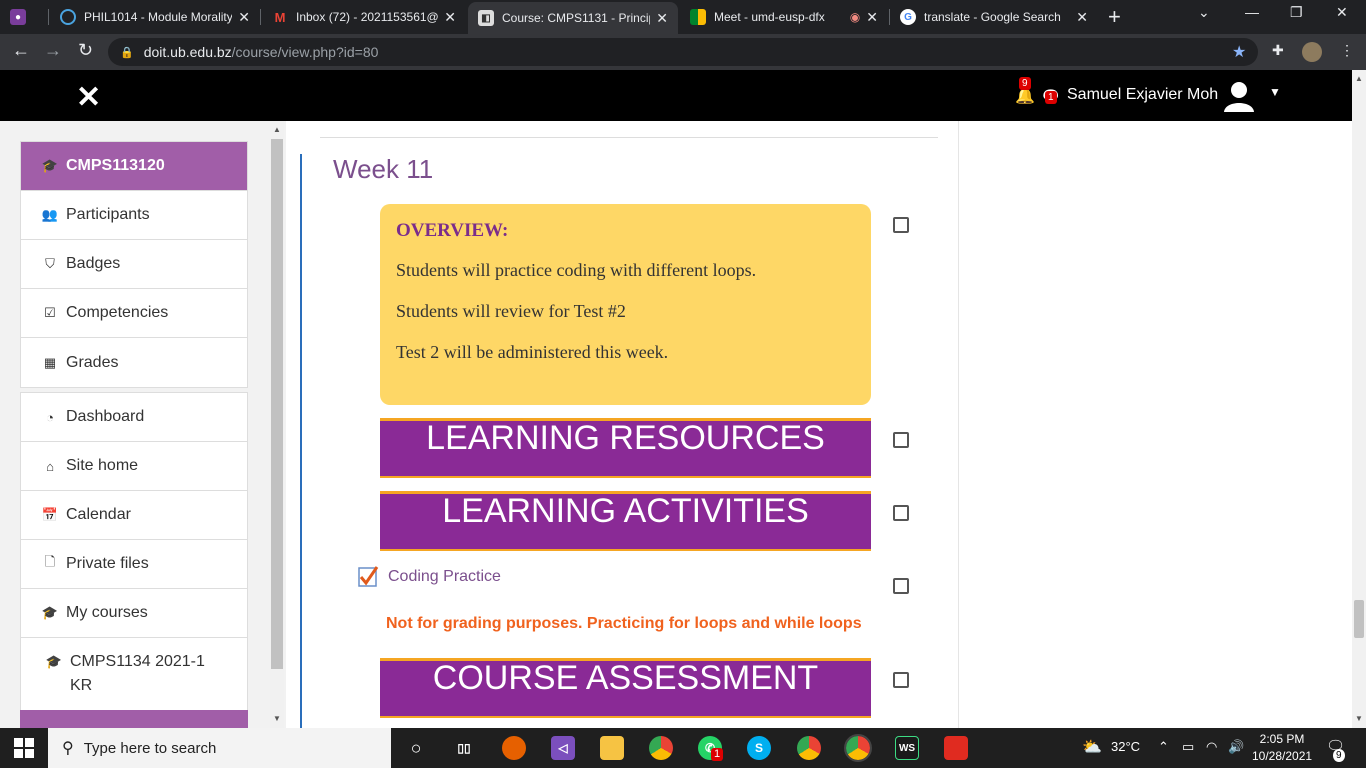 This screenshot has height=768, width=1366. What do you see at coordinates (994, 17) in the screenshot?
I see `tab-translate: G translate - Google Search ✕` at bounding box center [994, 17].